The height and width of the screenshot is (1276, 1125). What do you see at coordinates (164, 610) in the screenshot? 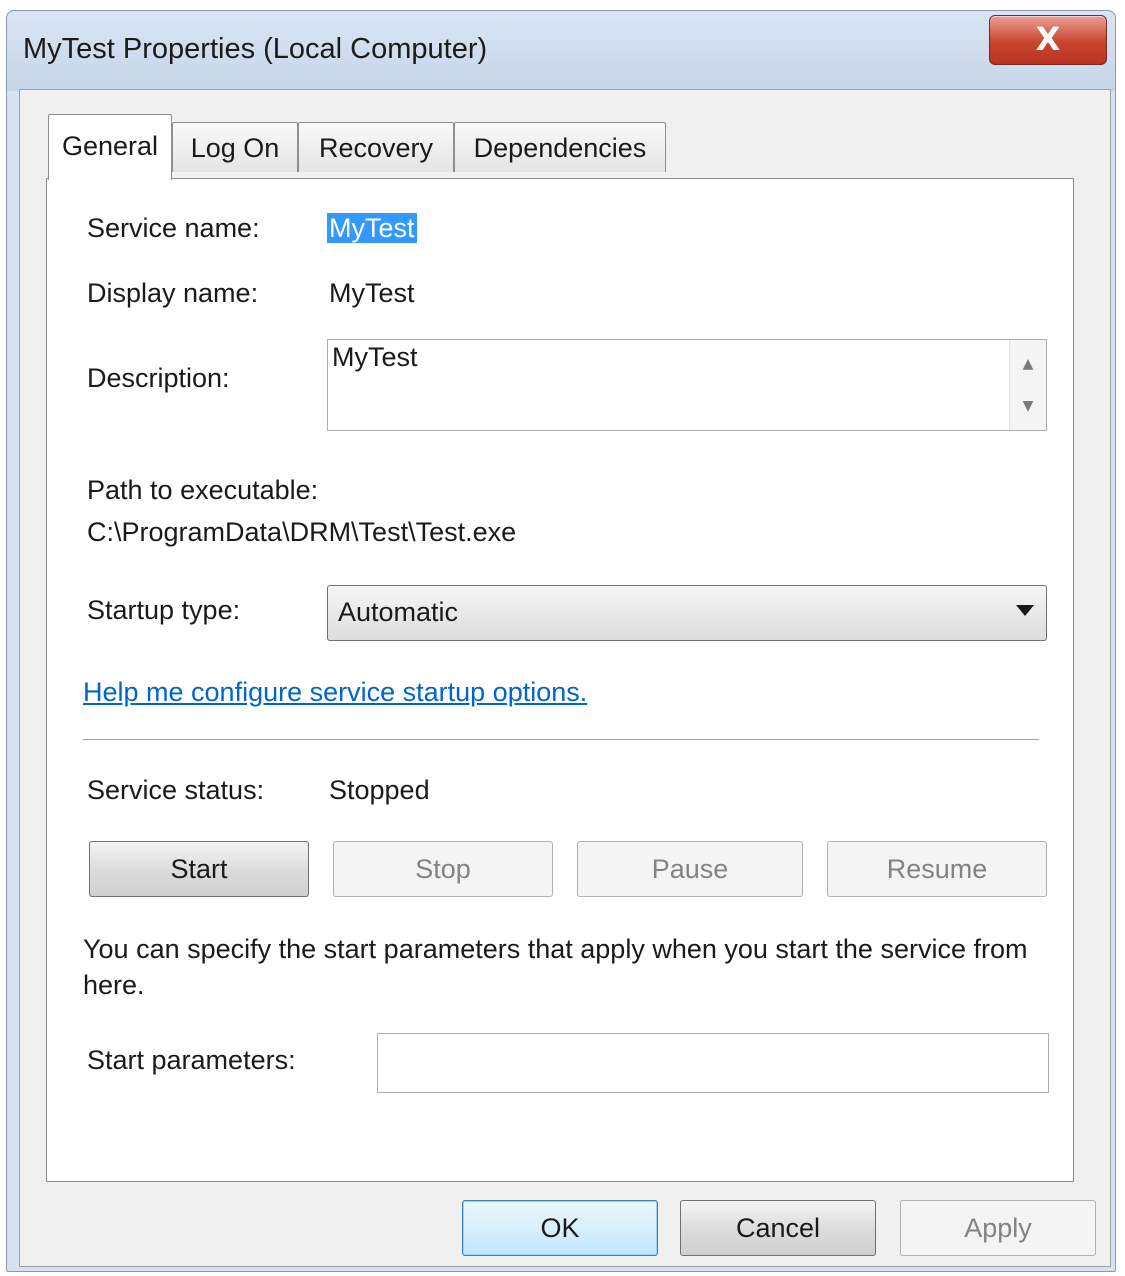
I see `startup-type-label: Startup type:` at bounding box center [164, 610].